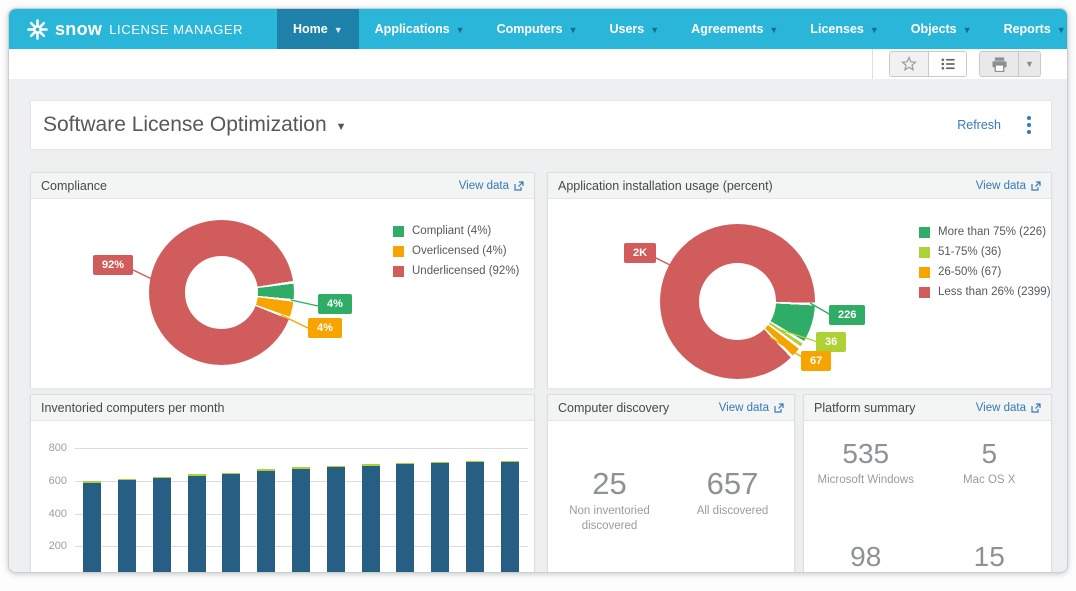 This screenshot has height=591, width=1076. I want to click on title-actions: Refresh, so click(996, 125).